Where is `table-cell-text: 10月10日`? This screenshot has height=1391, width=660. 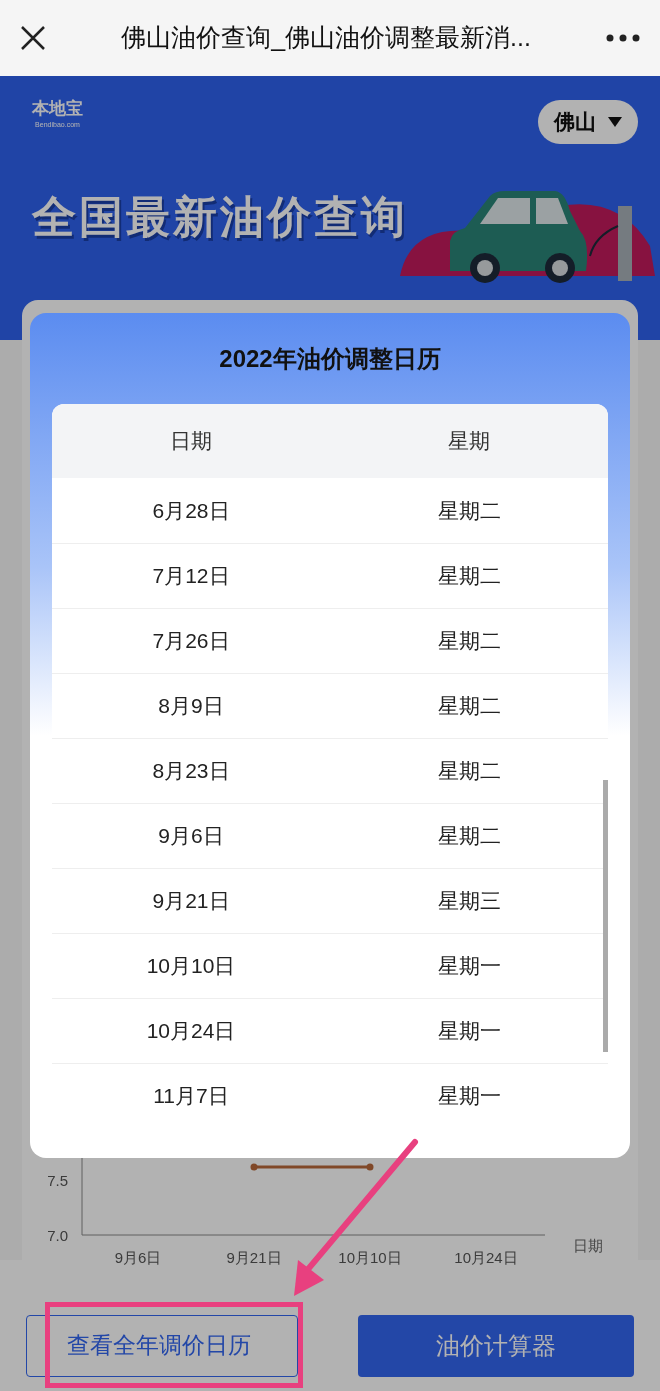
table-cell-text: 10月10日 is located at coordinates (191, 966).